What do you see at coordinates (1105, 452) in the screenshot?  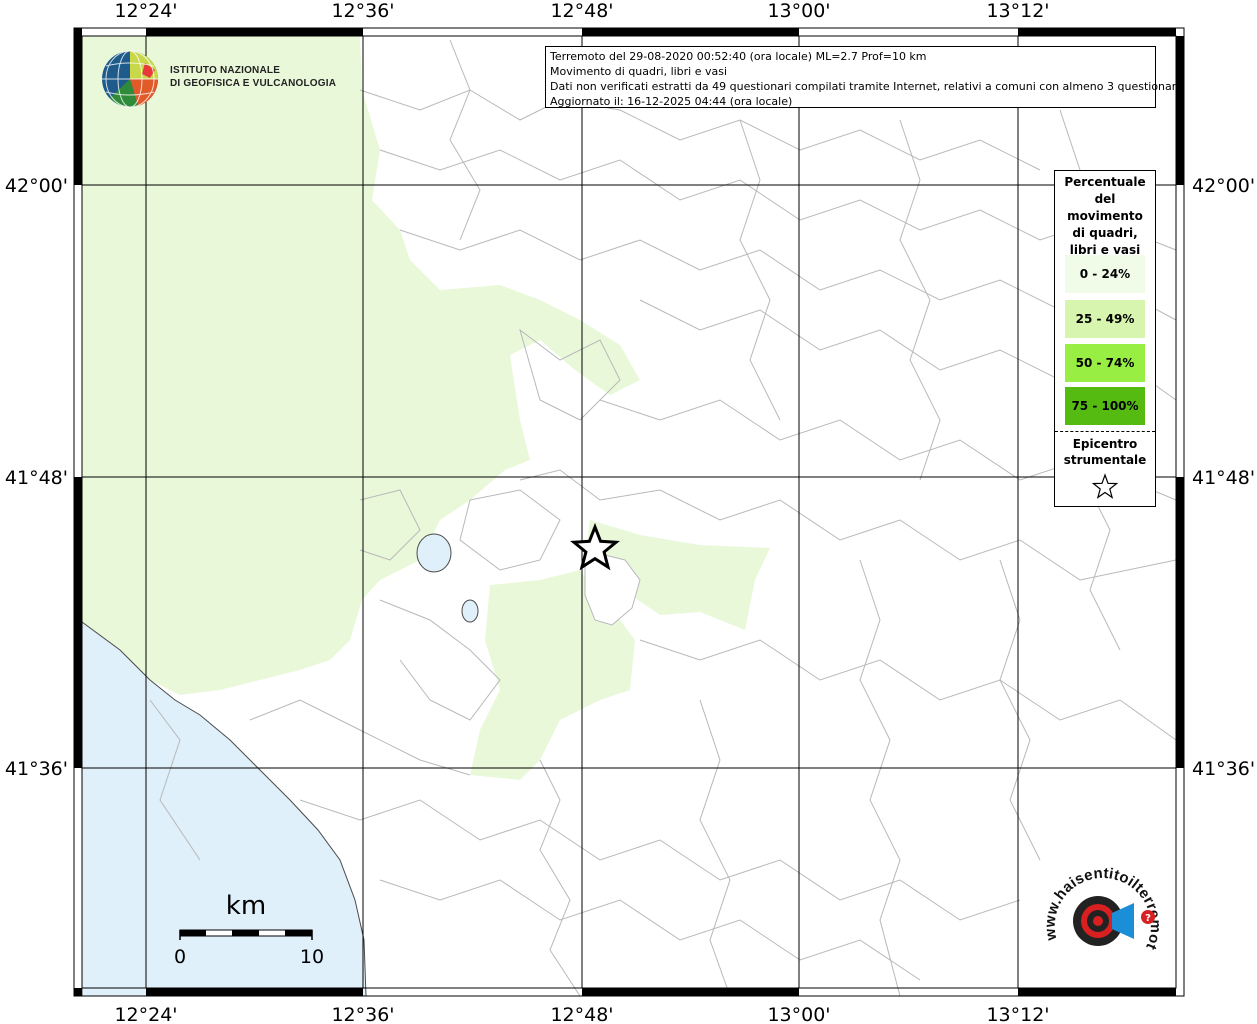 I see `legend-epicenter-label: Epicentro strumentale` at bounding box center [1105, 452].